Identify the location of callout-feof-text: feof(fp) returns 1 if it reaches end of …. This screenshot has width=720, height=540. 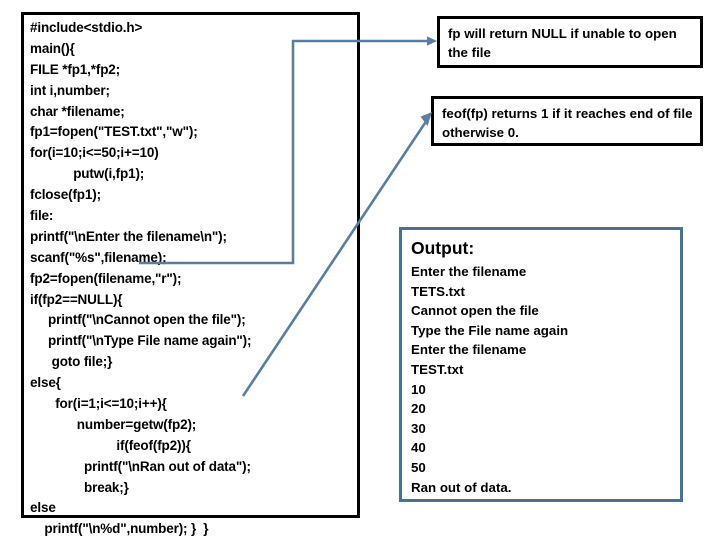
(567, 123).